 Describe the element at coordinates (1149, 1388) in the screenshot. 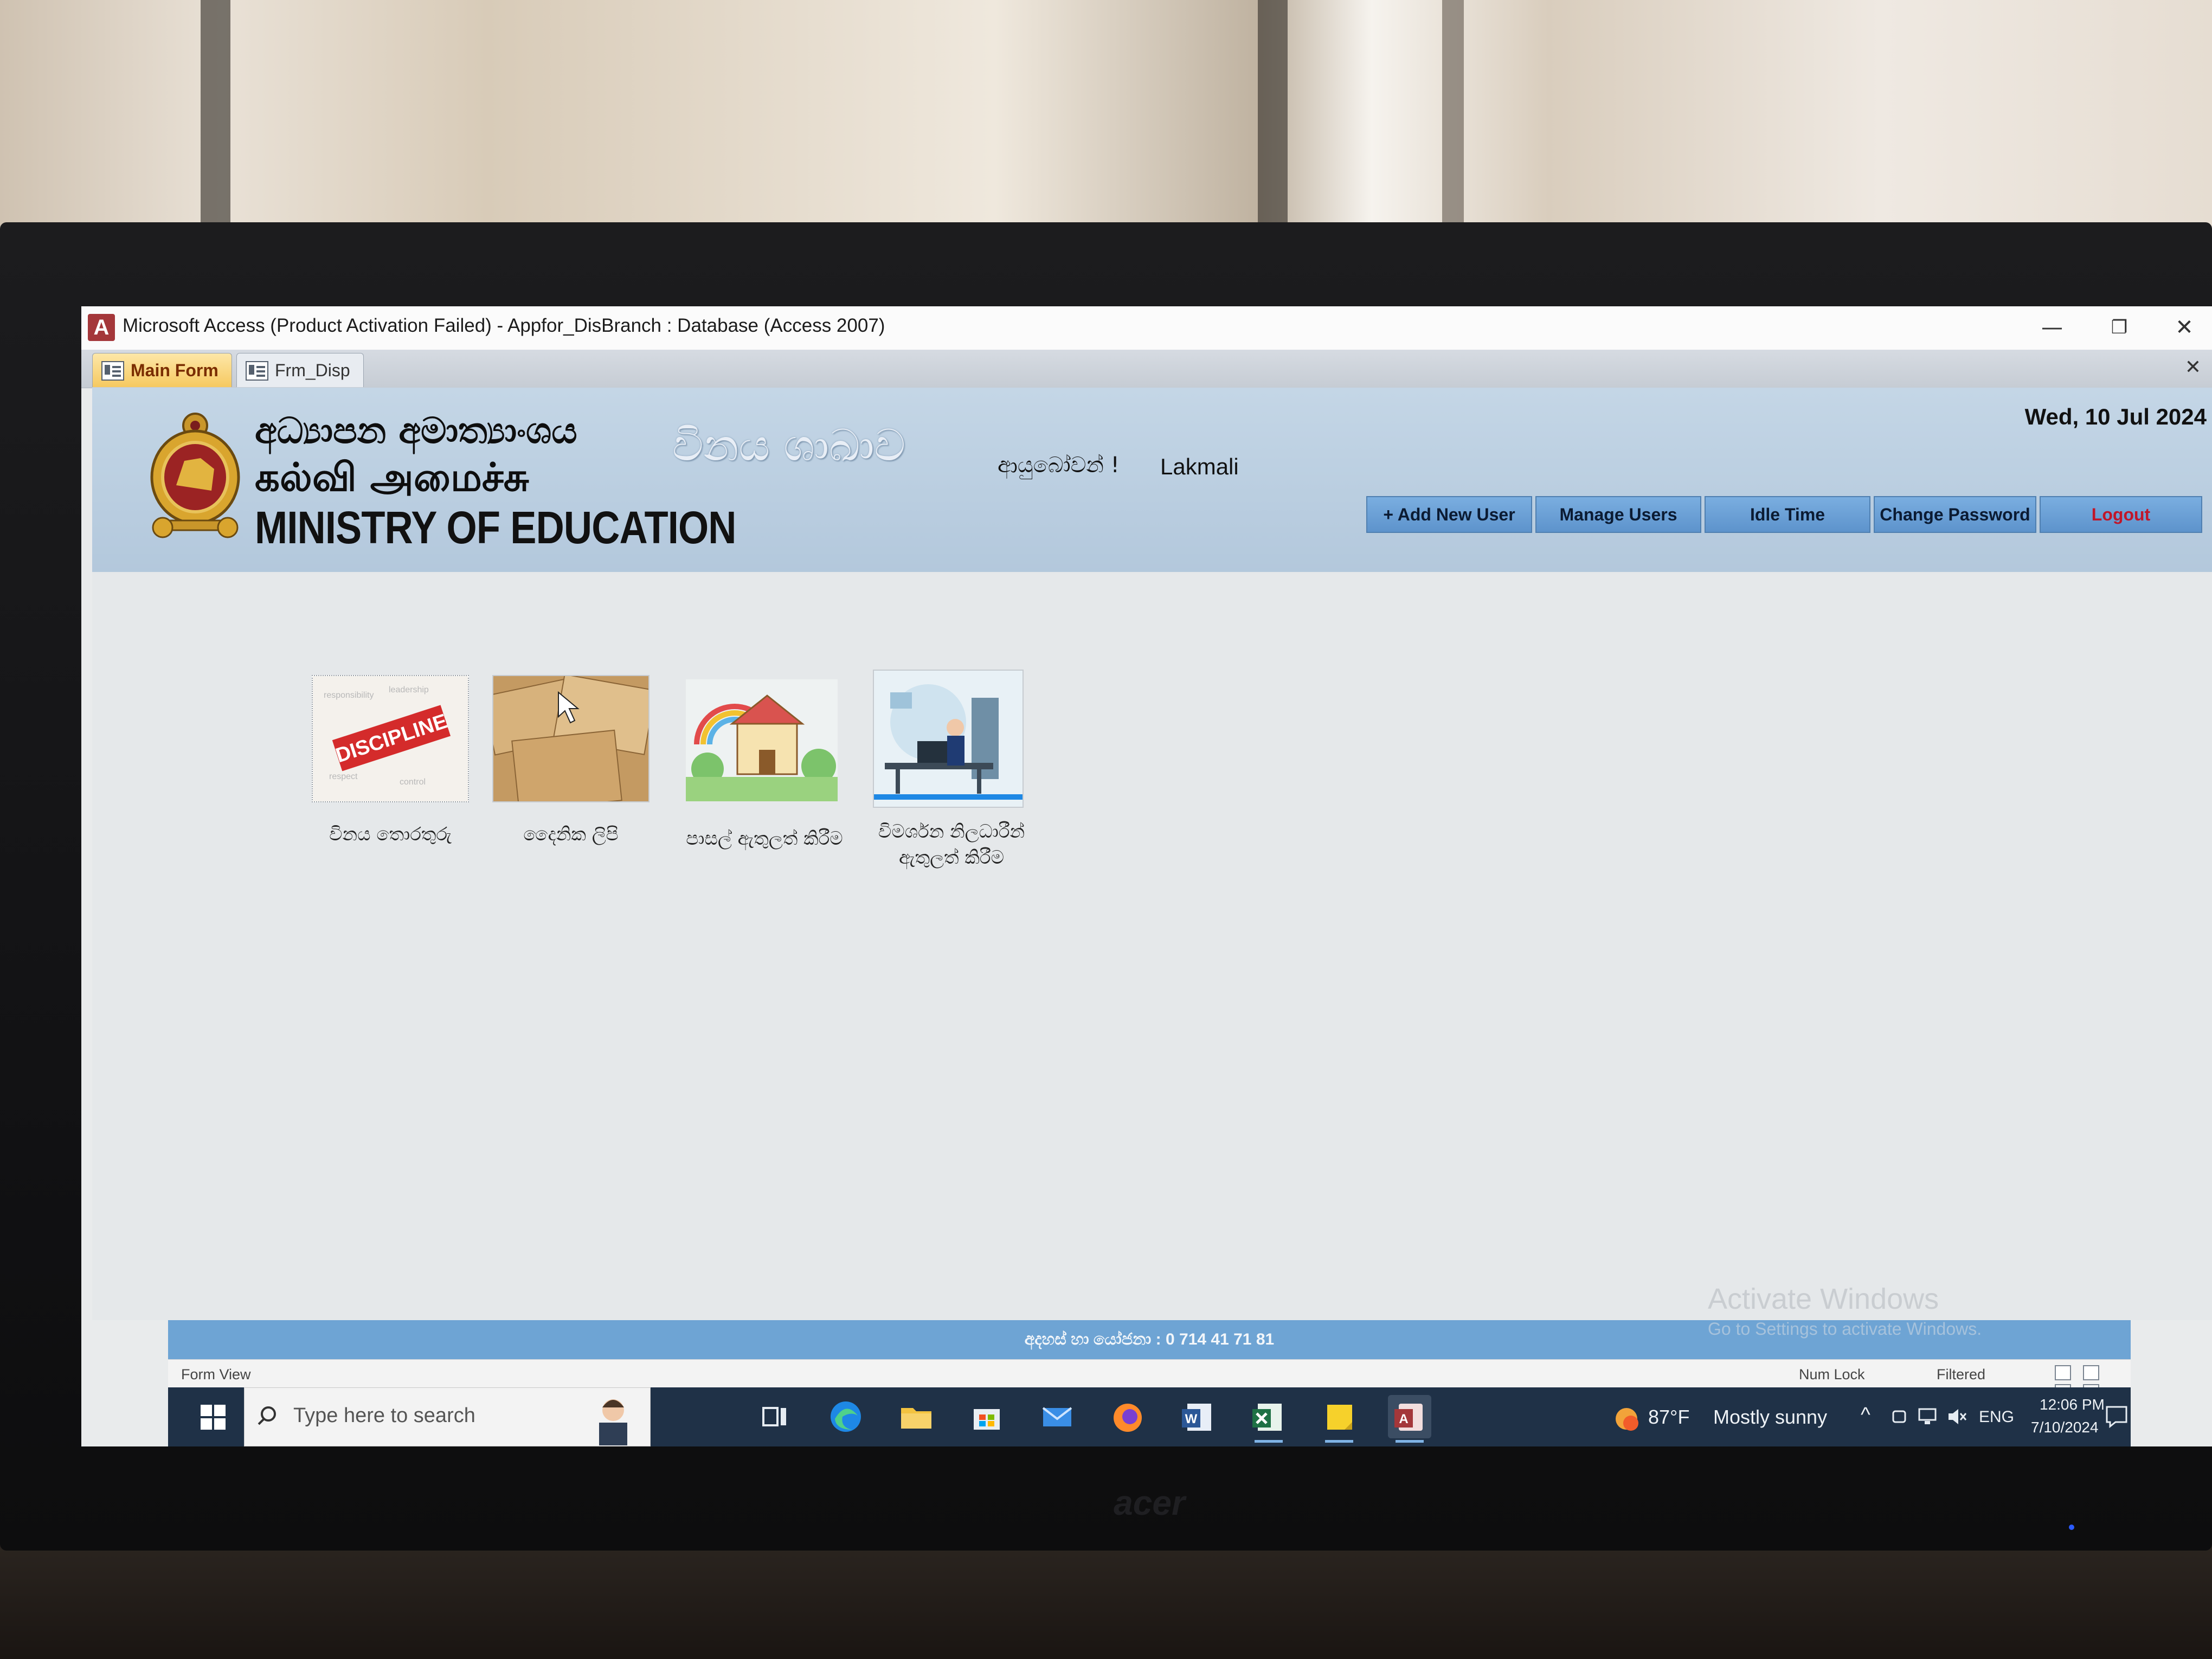

I see `status-bar: Form View Num Lock Filtered` at that location.